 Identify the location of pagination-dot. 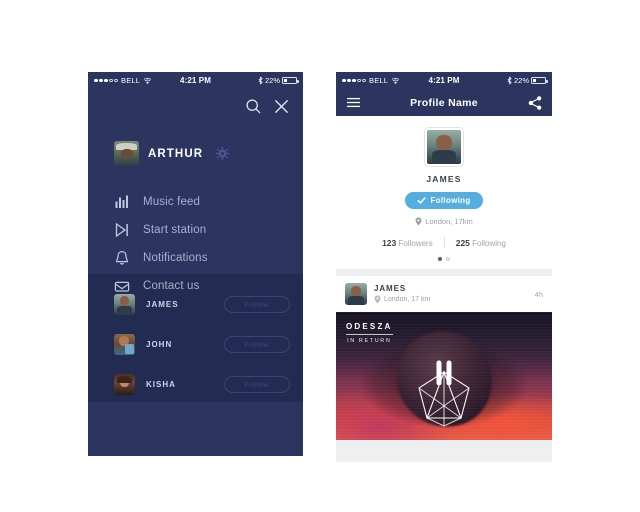
(448, 259).